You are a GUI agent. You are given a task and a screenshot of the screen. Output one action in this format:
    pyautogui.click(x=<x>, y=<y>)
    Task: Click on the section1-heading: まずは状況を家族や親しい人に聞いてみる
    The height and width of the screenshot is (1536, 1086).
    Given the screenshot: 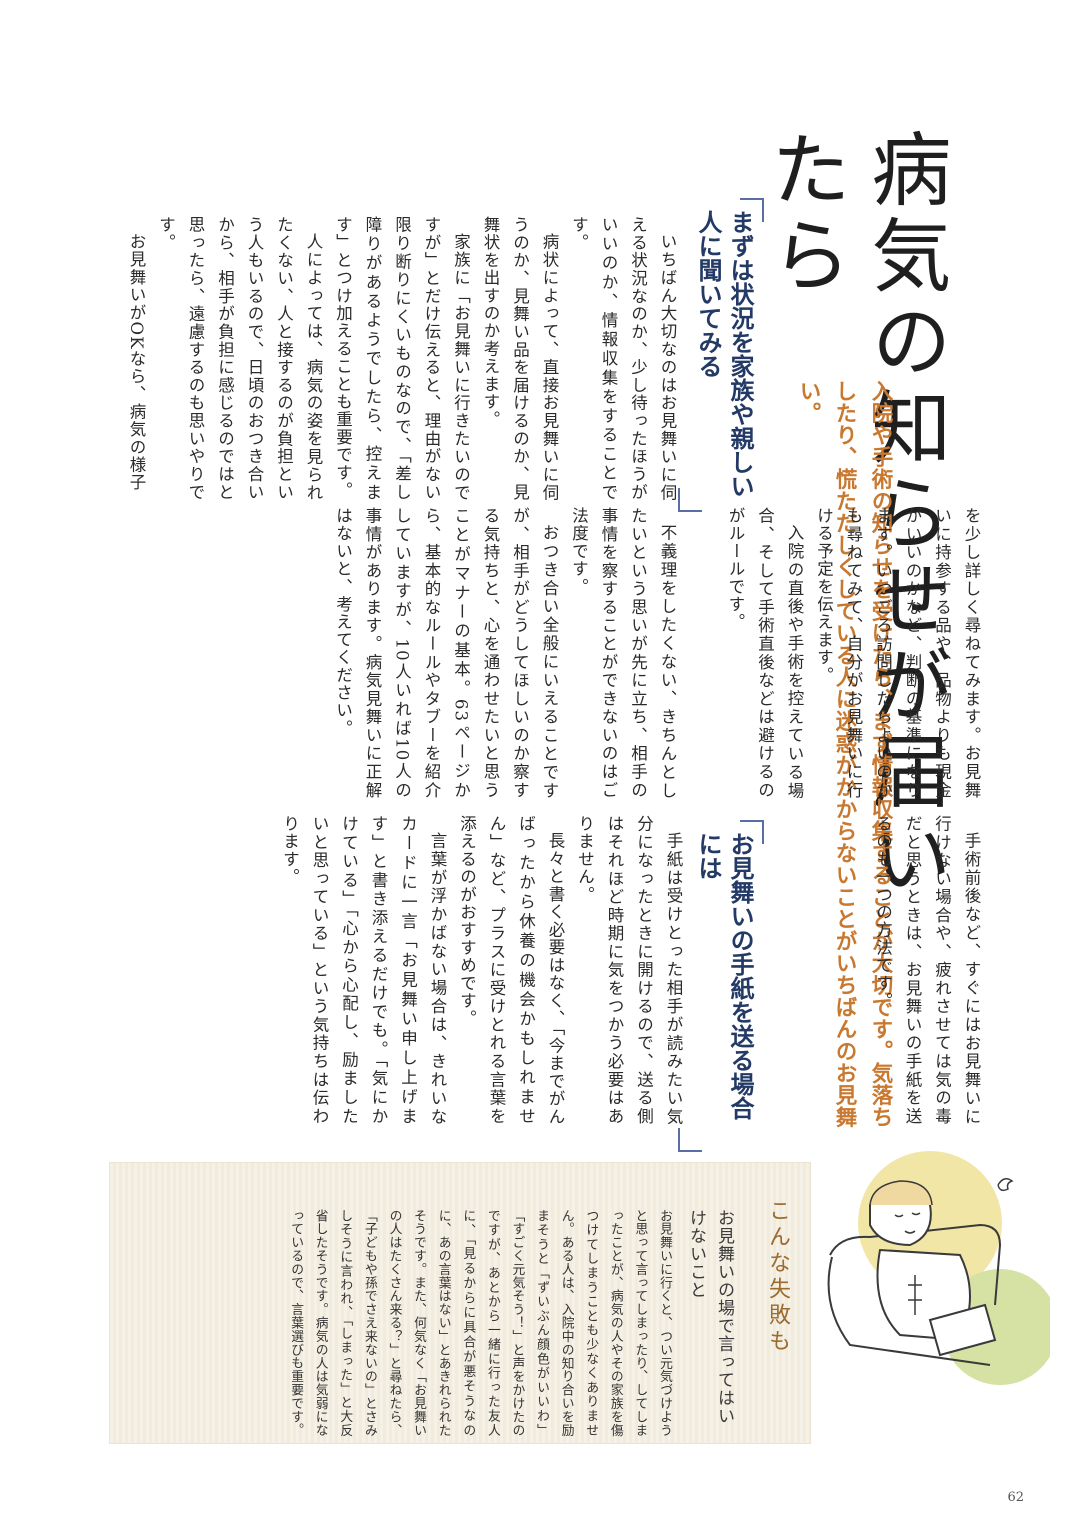 What is the action you would take?
    pyautogui.click(x=721, y=355)
    